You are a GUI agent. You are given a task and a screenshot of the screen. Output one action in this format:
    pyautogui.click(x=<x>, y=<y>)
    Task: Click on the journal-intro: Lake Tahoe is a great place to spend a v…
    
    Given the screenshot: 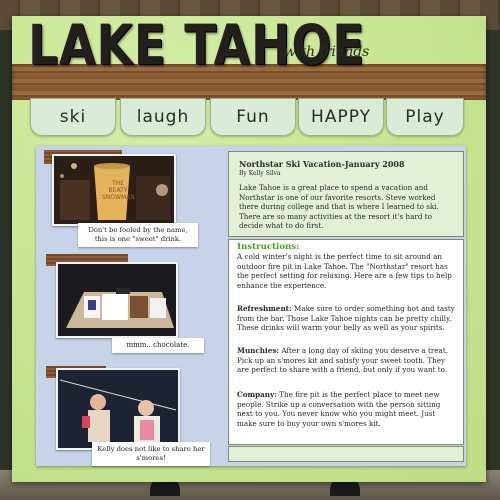 What is the action you would take?
    pyautogui.click(x=339, y=206)
    